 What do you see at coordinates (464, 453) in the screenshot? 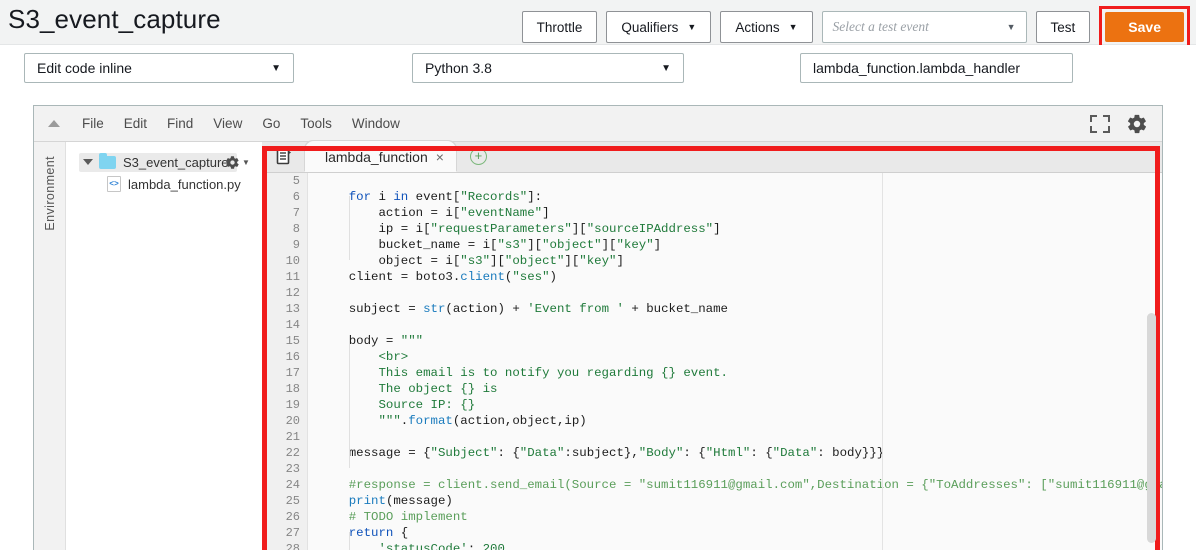
I see `code-token: "Subject"` at bounding box center [464, 453].